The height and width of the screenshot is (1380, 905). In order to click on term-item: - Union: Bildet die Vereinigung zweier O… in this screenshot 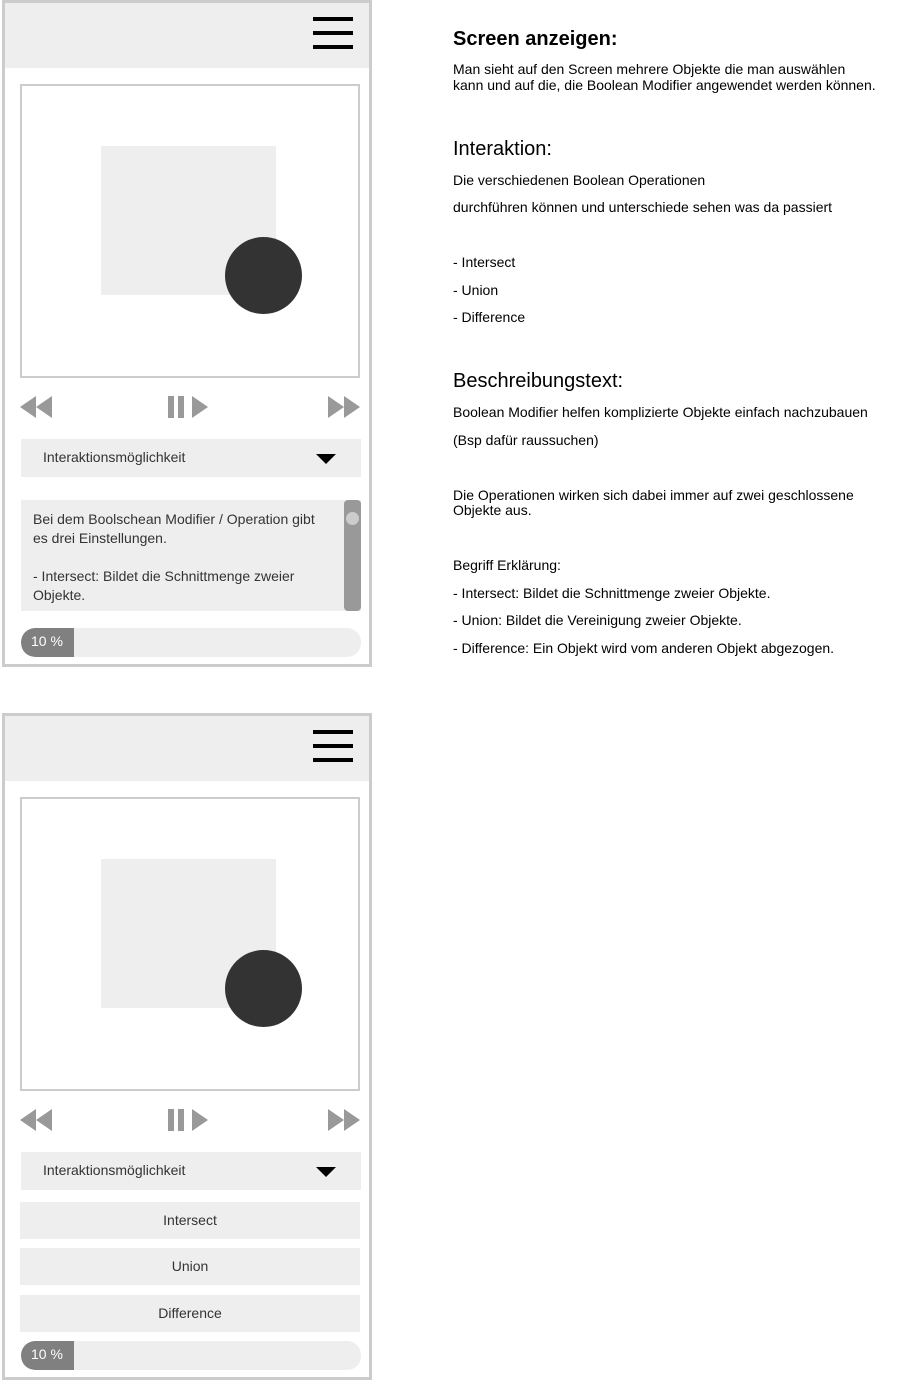, I will do `click(597, 620)`.